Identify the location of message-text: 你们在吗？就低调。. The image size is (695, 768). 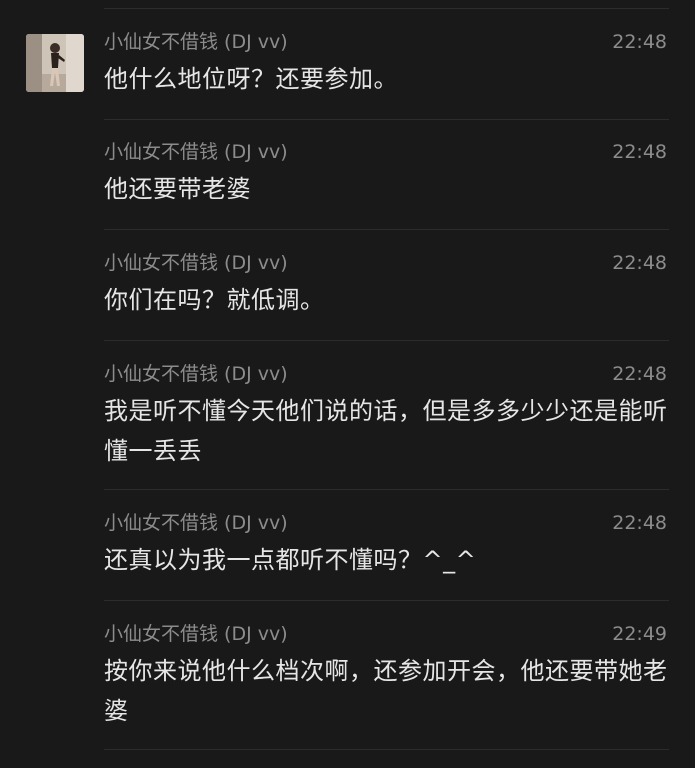
(214, 300).